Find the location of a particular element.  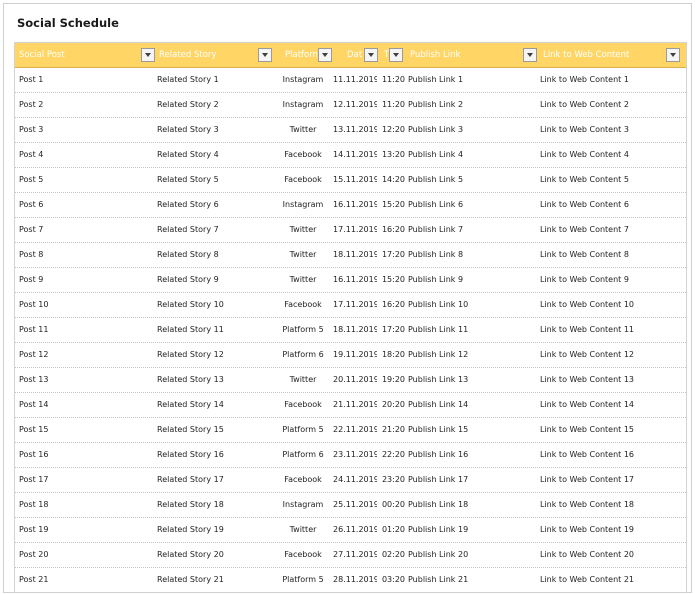

time-cell: 18:20 is located at coordinates (392, 355).